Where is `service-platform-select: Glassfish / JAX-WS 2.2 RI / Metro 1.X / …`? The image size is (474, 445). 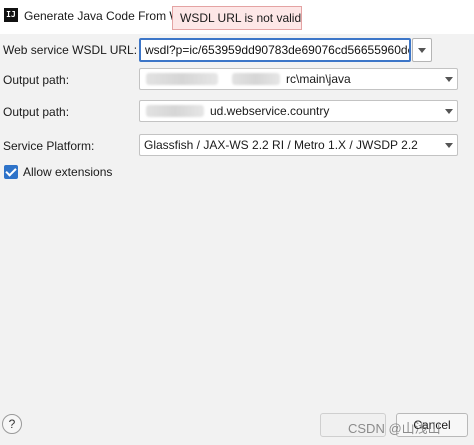
service-platform-select: Glassfish / JAX-WS 2.2 RI / Metro 1.X / … is located at coordinates (298, 145).